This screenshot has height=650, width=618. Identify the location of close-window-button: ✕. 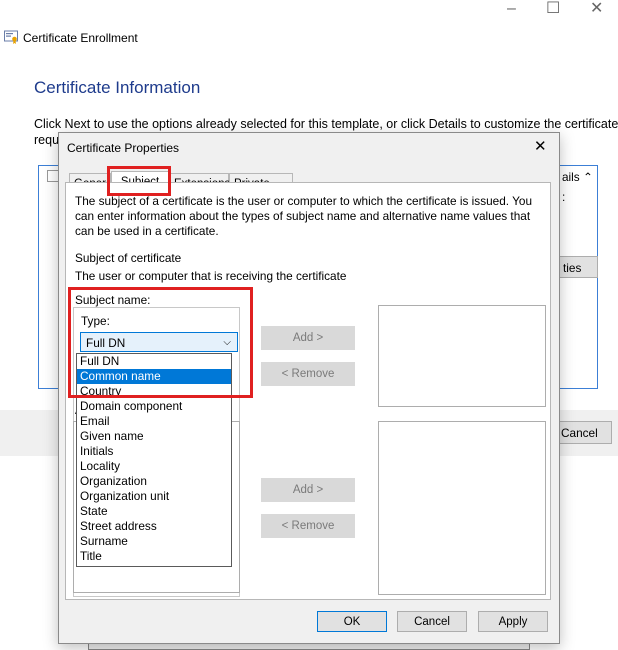
(596, 9).